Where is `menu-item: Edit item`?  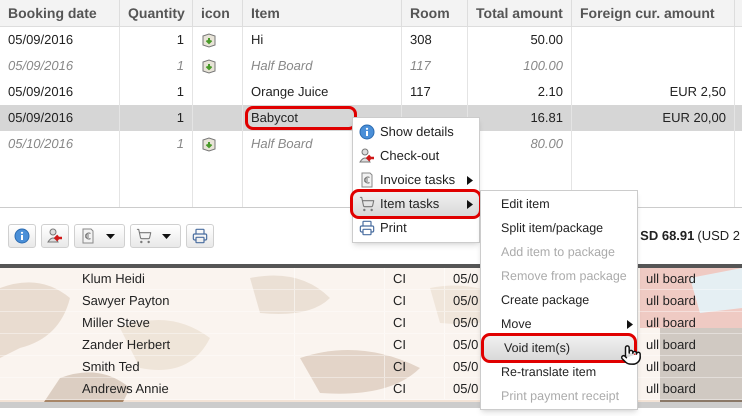
menu-item: Edit item is located at coordinates (559, 204).